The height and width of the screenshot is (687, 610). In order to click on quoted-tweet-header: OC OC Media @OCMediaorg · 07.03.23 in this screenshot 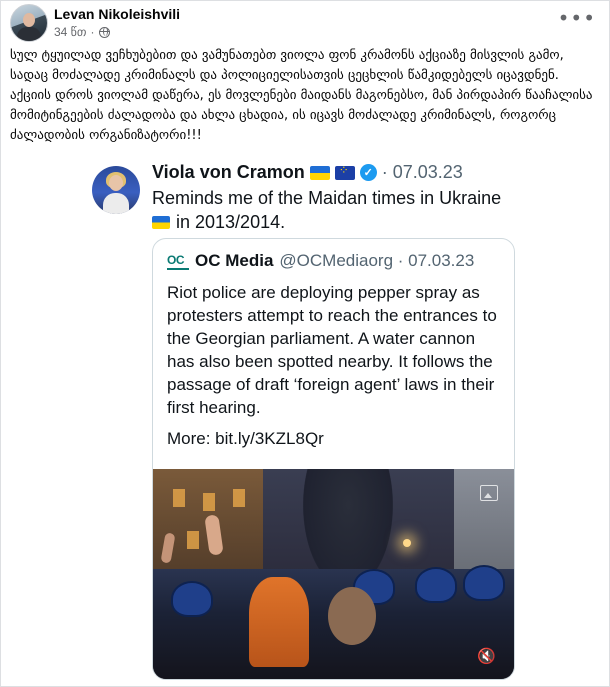, I will do `click(320, 261)`.